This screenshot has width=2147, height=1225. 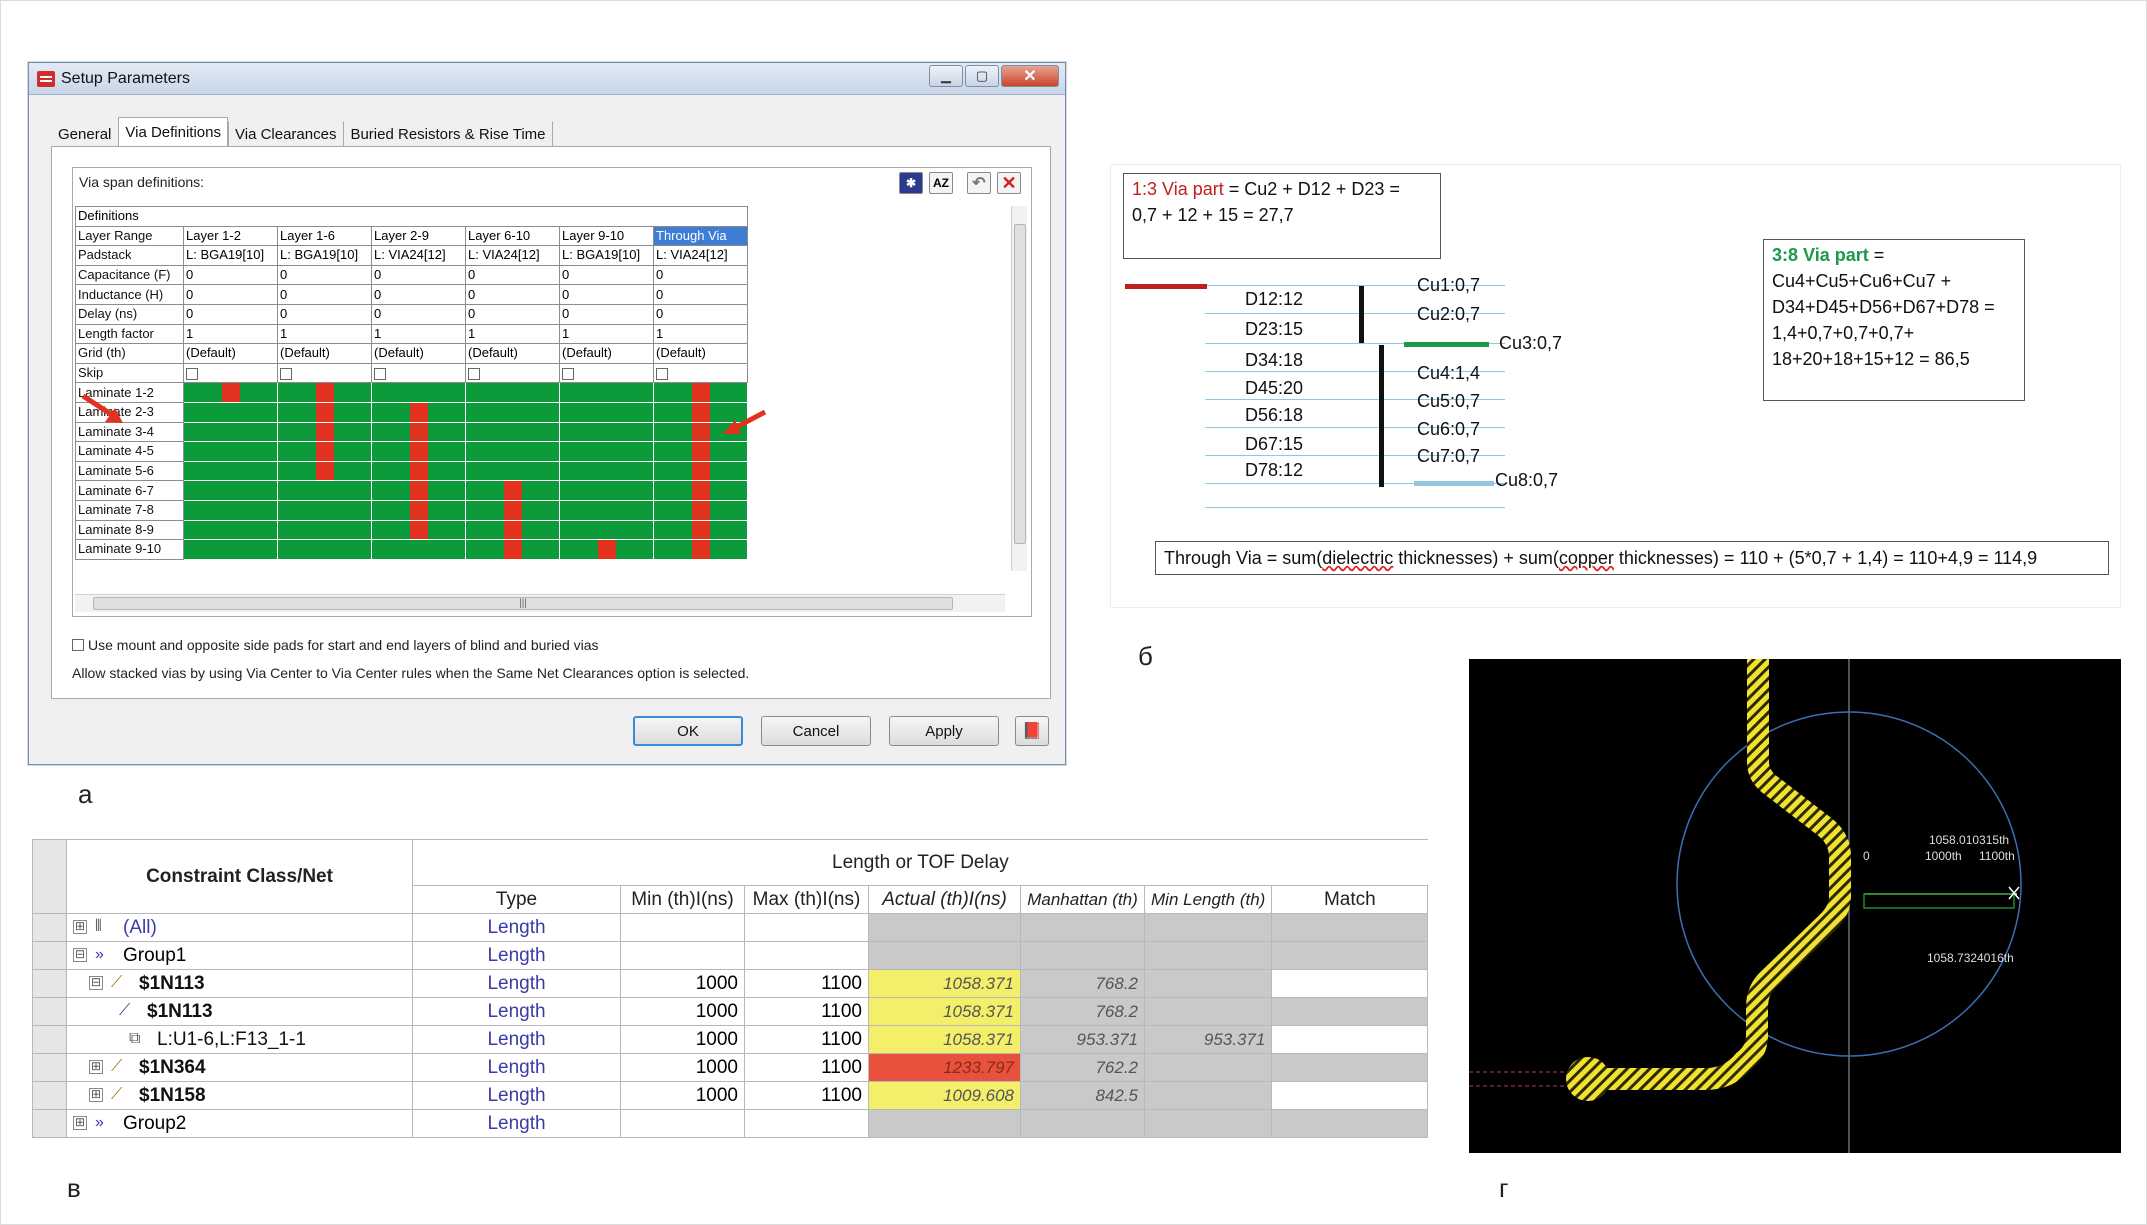 What do you see at coordinates (78, 645) in the screenshot?
I see `mount-pads-checkbox` at bounding box center [78, 645].